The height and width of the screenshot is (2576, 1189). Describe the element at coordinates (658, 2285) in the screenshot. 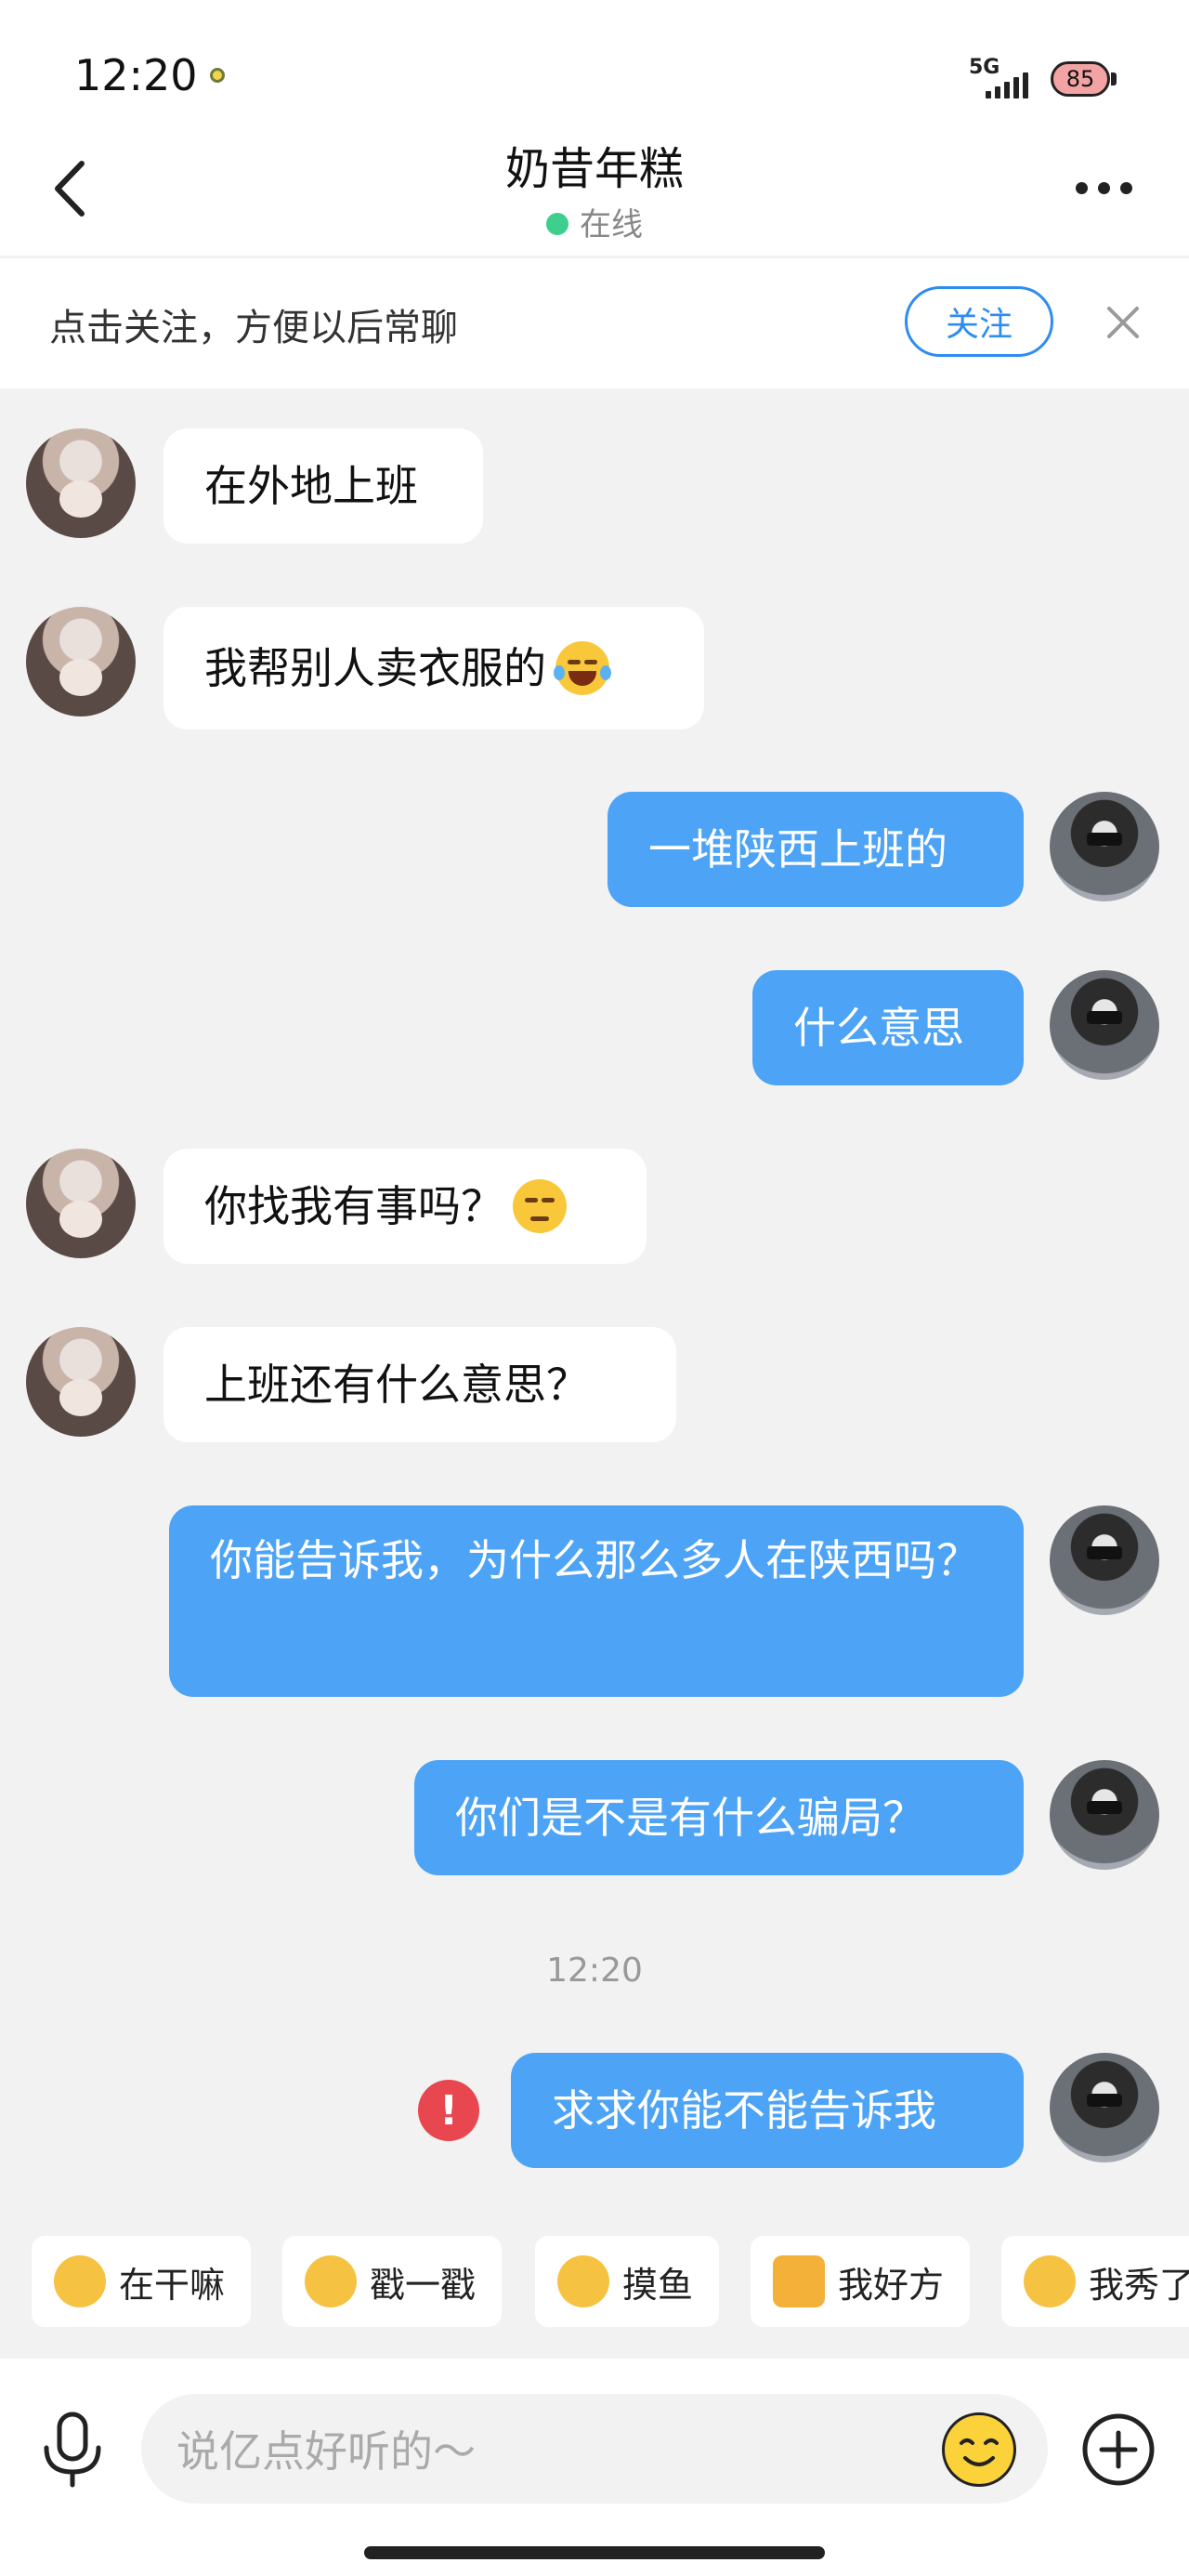

I see `chip-label: 摸鱼` at that location.